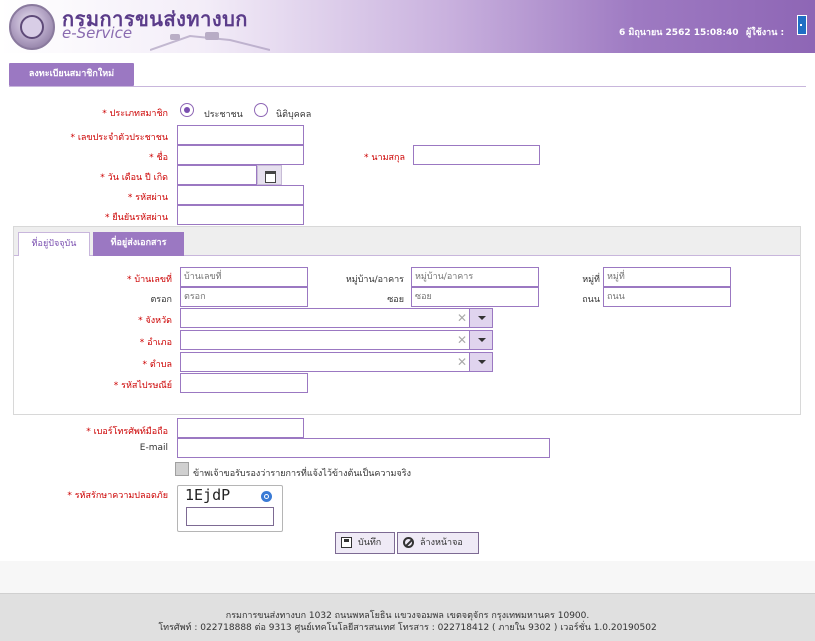 The width and height of the screenshot is (815, 641). Describe the element at coordinates (153, 448) in the screenshot. I see `email-label: E-mail` at that location.